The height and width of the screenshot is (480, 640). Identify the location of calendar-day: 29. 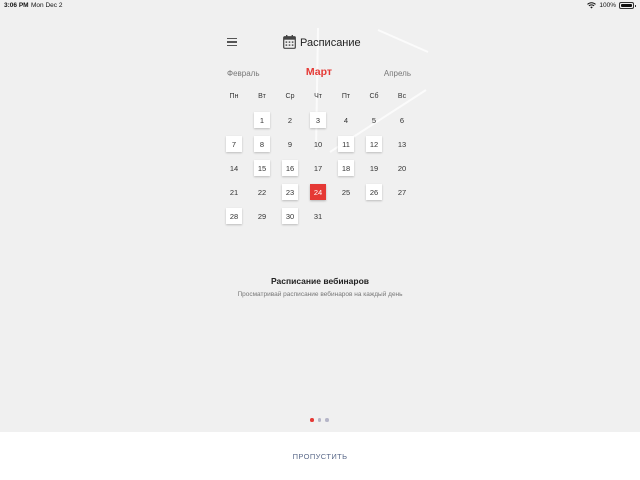
(262, 216).